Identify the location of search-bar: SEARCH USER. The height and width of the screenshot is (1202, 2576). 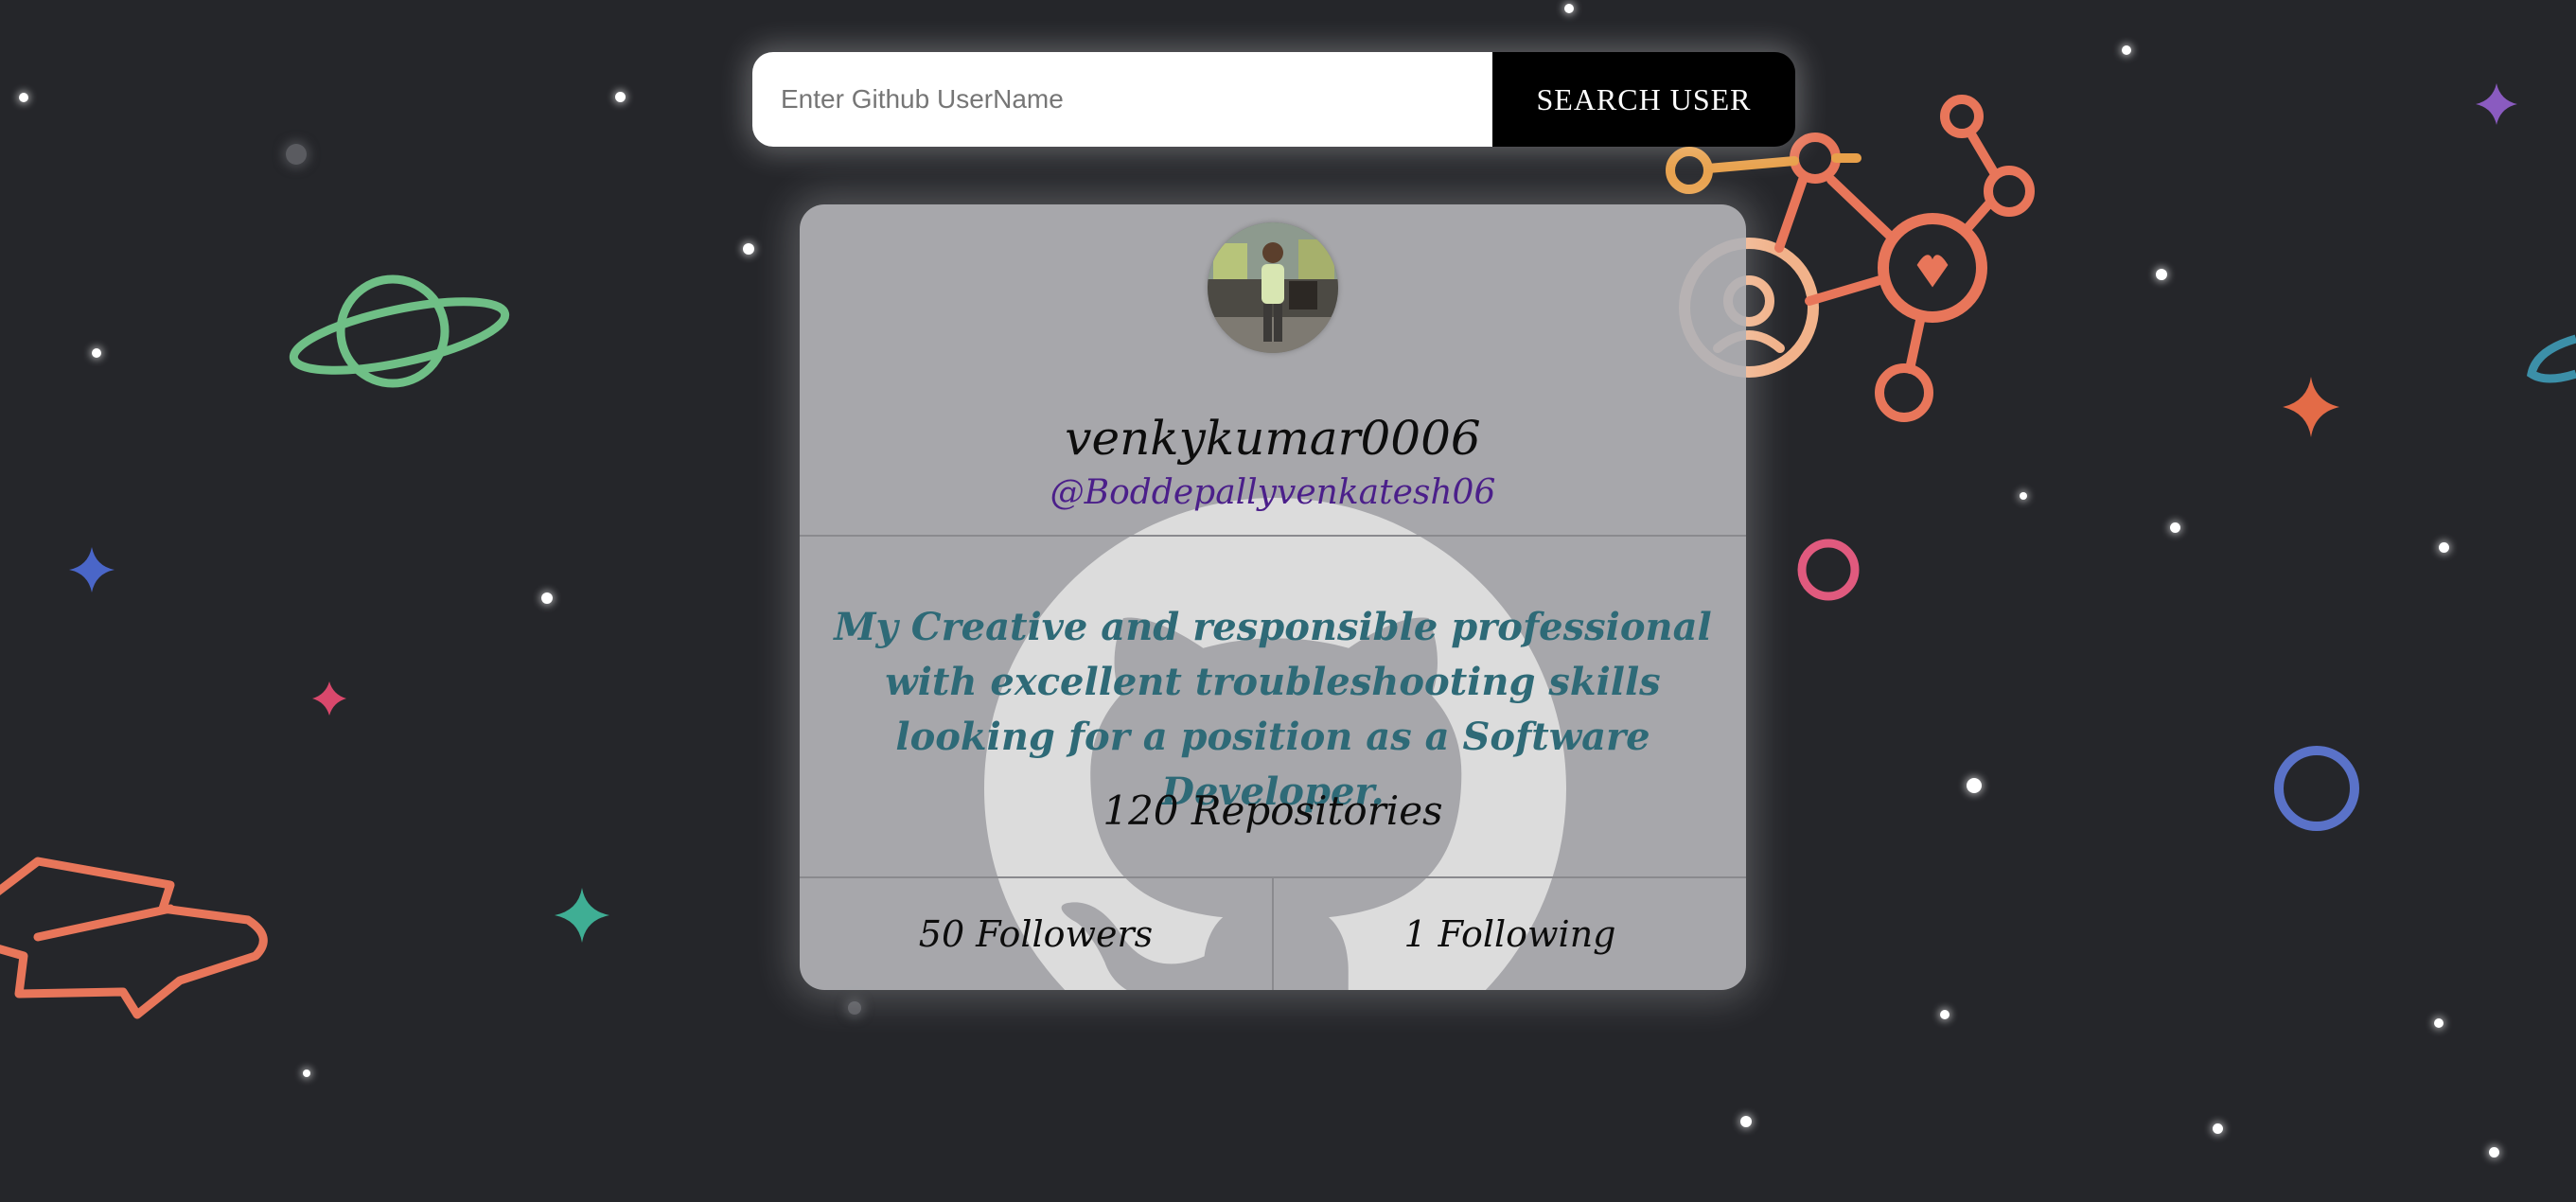
(1273, 99).